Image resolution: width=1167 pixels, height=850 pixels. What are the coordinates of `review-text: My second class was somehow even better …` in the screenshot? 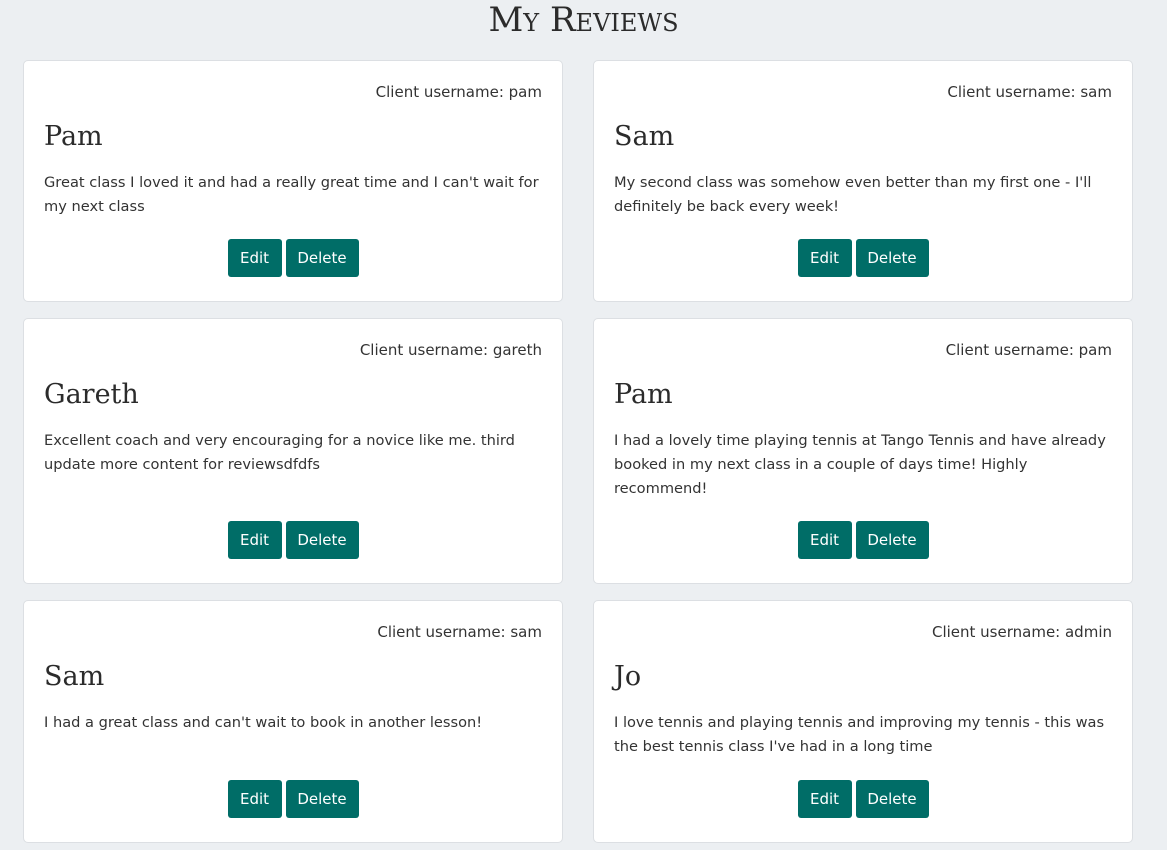 It's located at (853, 194).